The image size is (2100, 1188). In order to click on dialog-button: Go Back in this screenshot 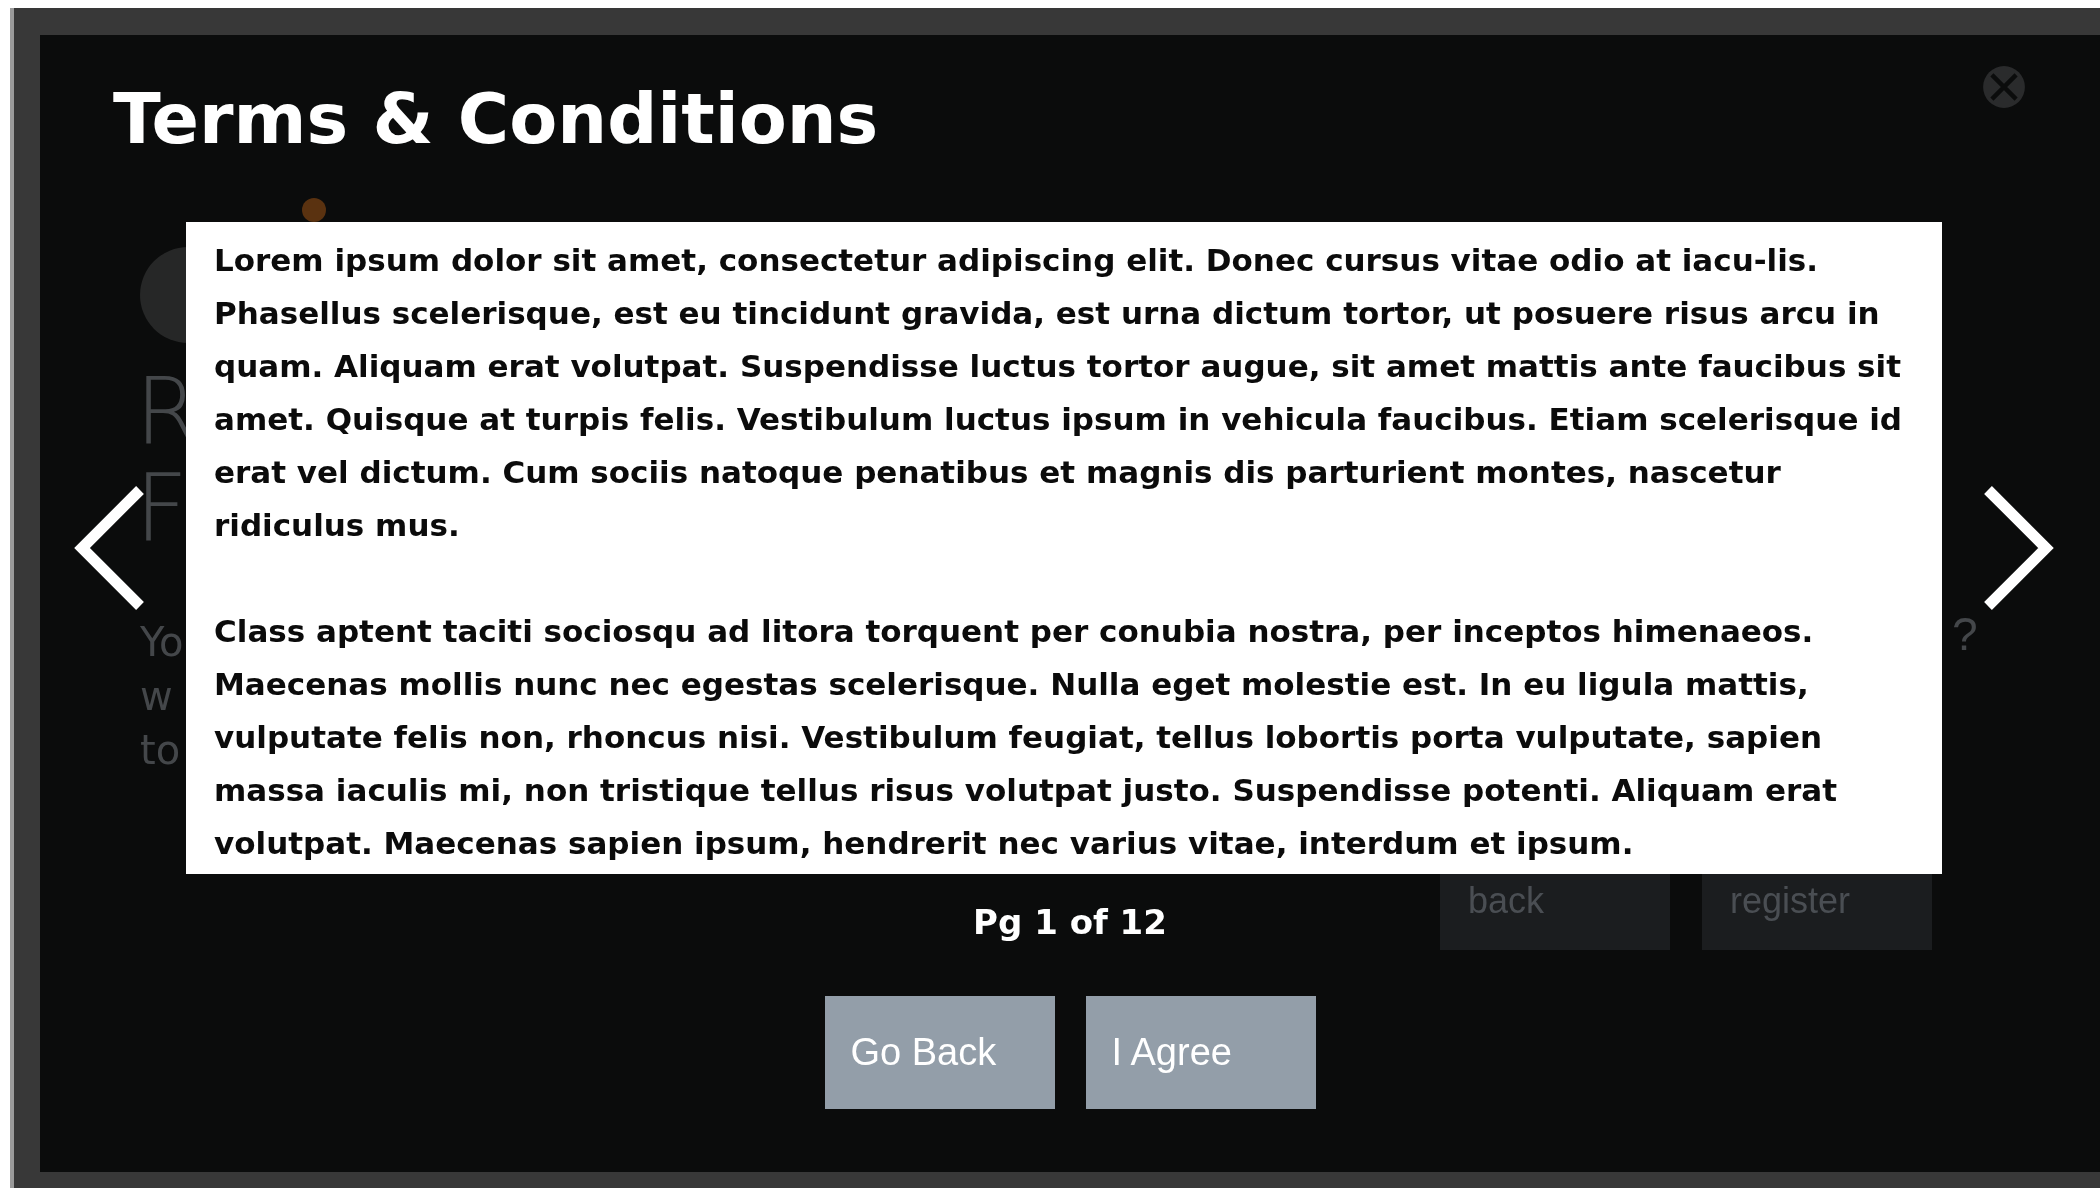, I will do `click(939, 1052)`.